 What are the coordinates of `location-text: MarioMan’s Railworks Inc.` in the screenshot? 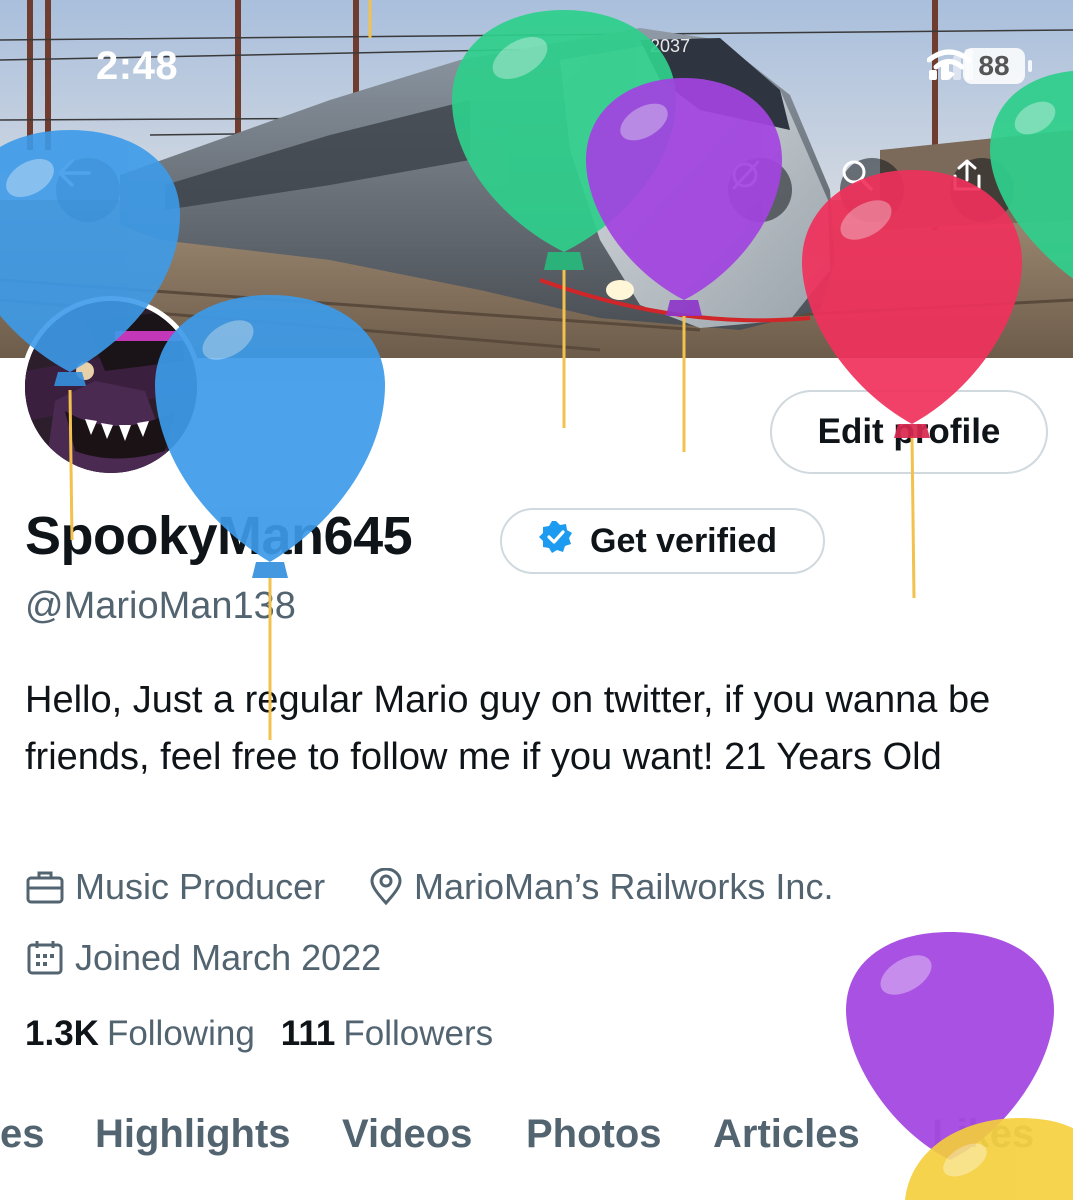 It's located at (624, 886).